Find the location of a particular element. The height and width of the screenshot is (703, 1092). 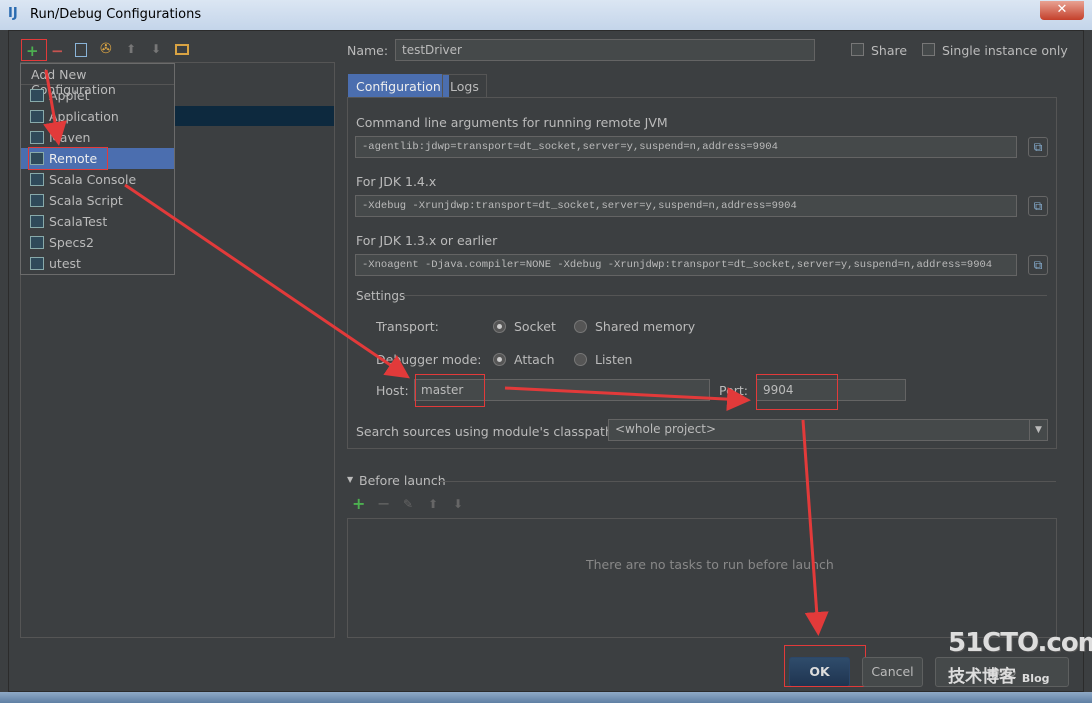

windows-taskbar is located at coordinates (546, 697).